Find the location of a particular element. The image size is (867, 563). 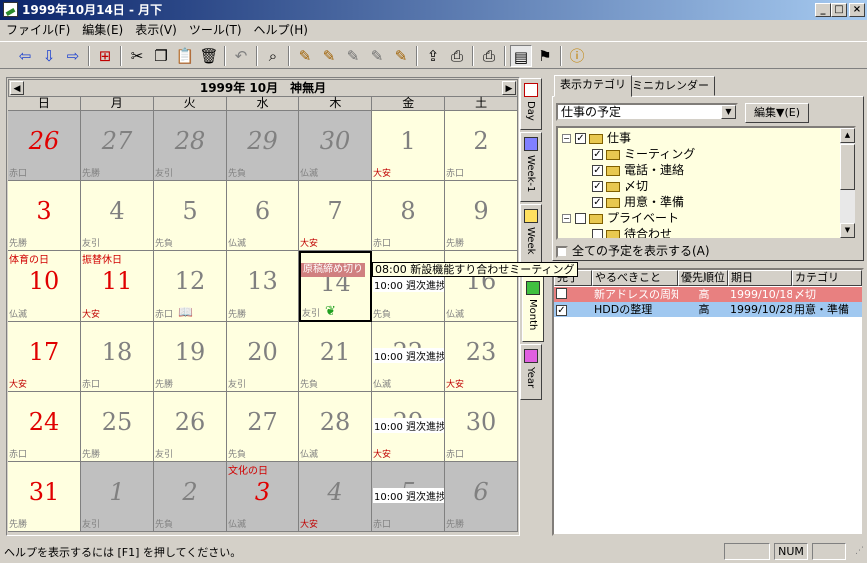

calendar-day-cell: 30 赤口 is located at coordinates (481, 427).